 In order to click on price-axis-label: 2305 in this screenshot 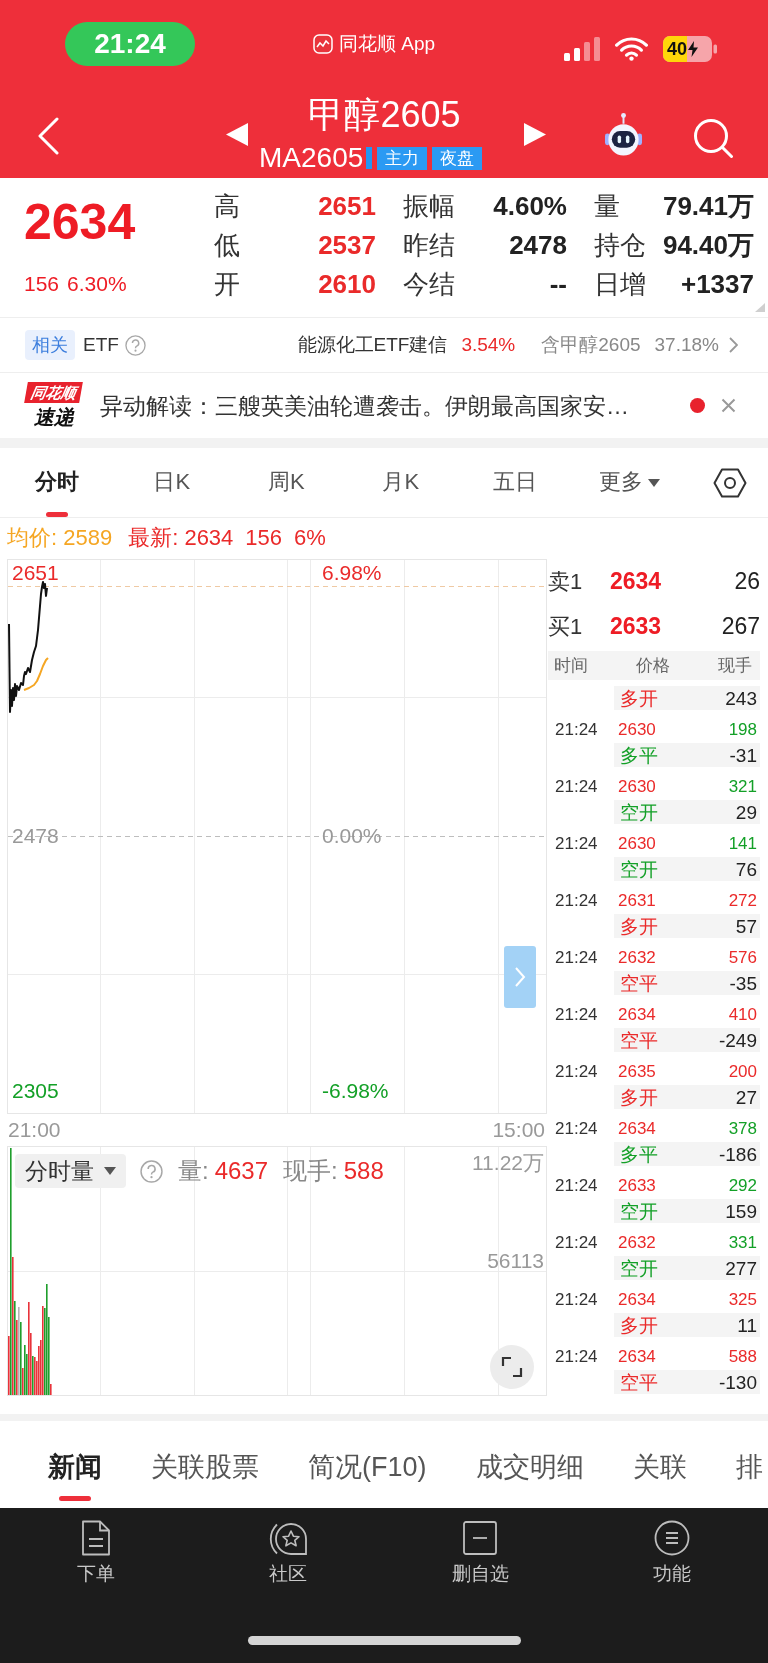, I will do `click(35, 1091)`.